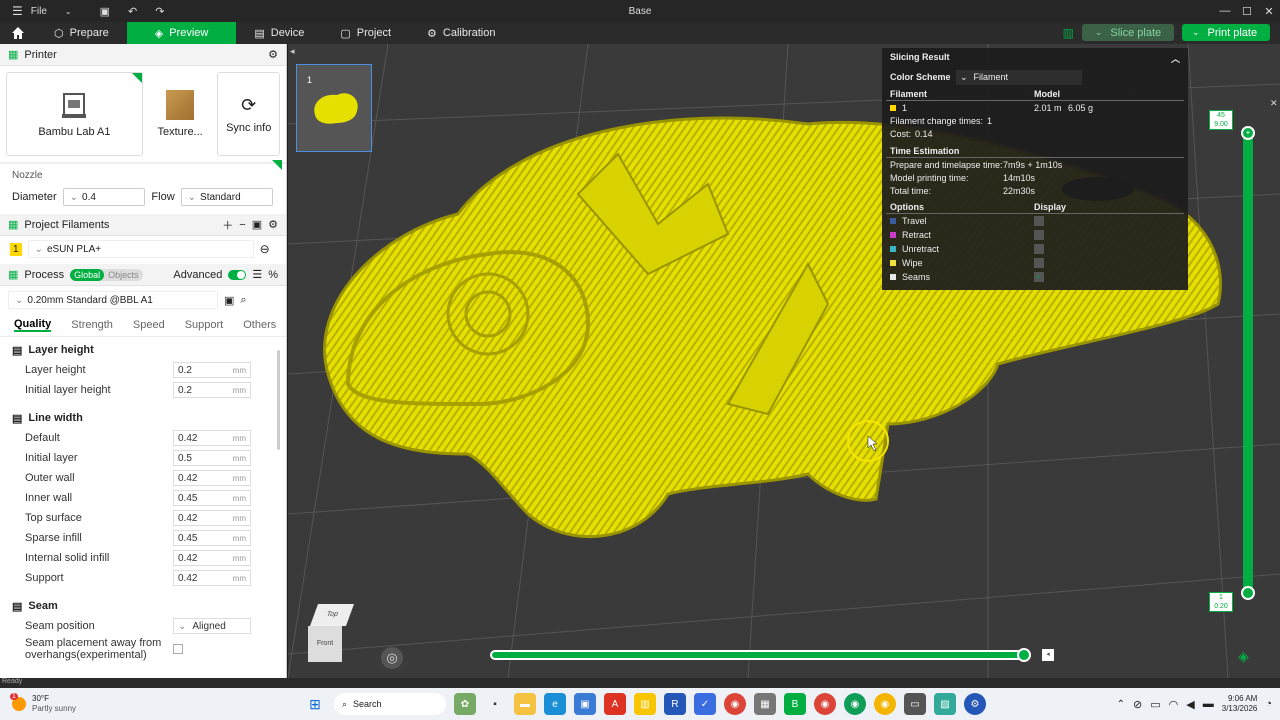 The image size is (1280, 720). Describe the element at coordinates (705, 704) in the screenshot. I see `vector-icon: ✓` at that location.